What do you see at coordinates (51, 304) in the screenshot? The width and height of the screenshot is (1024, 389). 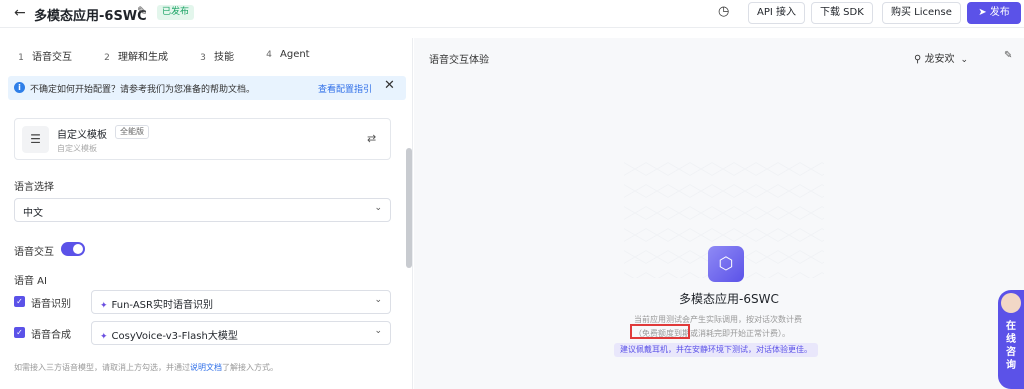 I see `asr-label: 语音识别` at bounding box center [51, 304].